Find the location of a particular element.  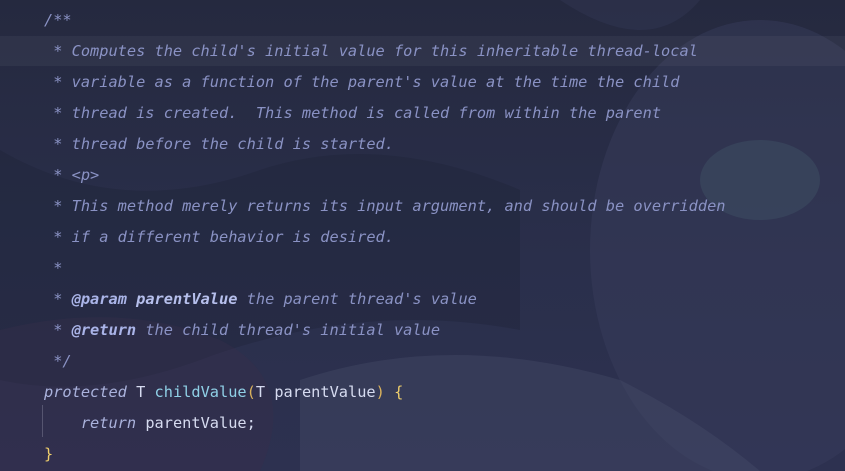

param-name: parentValue is located at coordinates (187, 299).